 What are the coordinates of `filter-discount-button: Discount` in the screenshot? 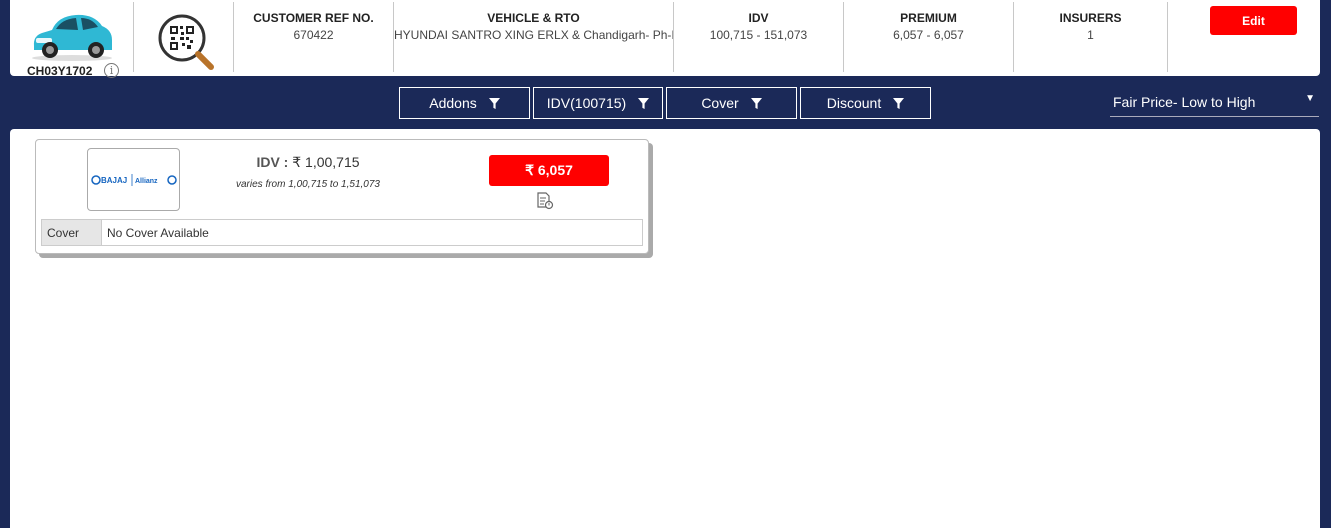 It's located at (865, 103).